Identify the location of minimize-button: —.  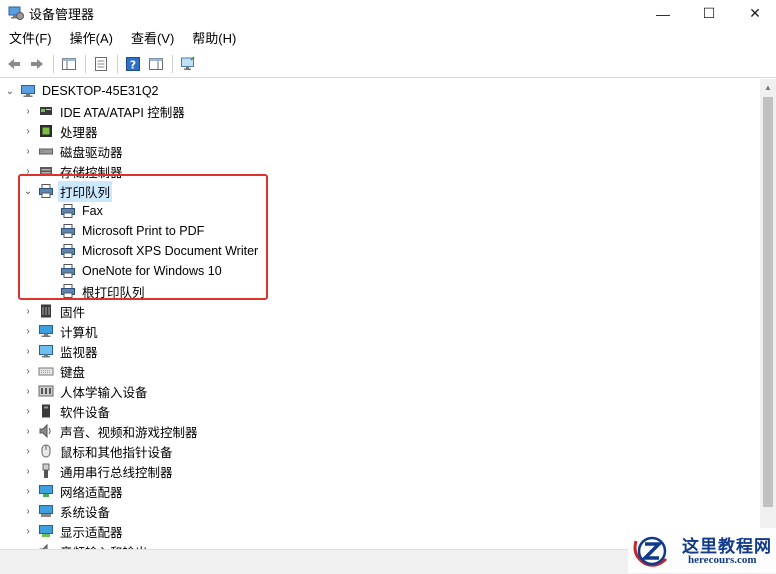
(663, 13).